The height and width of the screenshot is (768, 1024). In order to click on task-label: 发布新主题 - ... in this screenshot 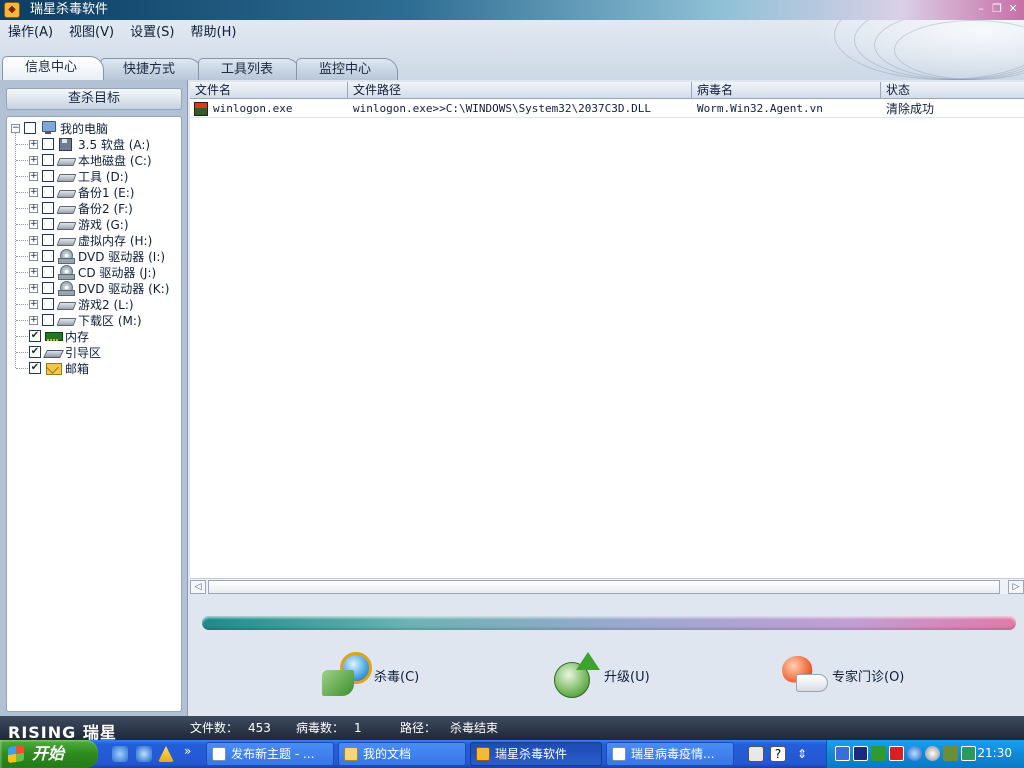, I will do `click(273, 754)`.